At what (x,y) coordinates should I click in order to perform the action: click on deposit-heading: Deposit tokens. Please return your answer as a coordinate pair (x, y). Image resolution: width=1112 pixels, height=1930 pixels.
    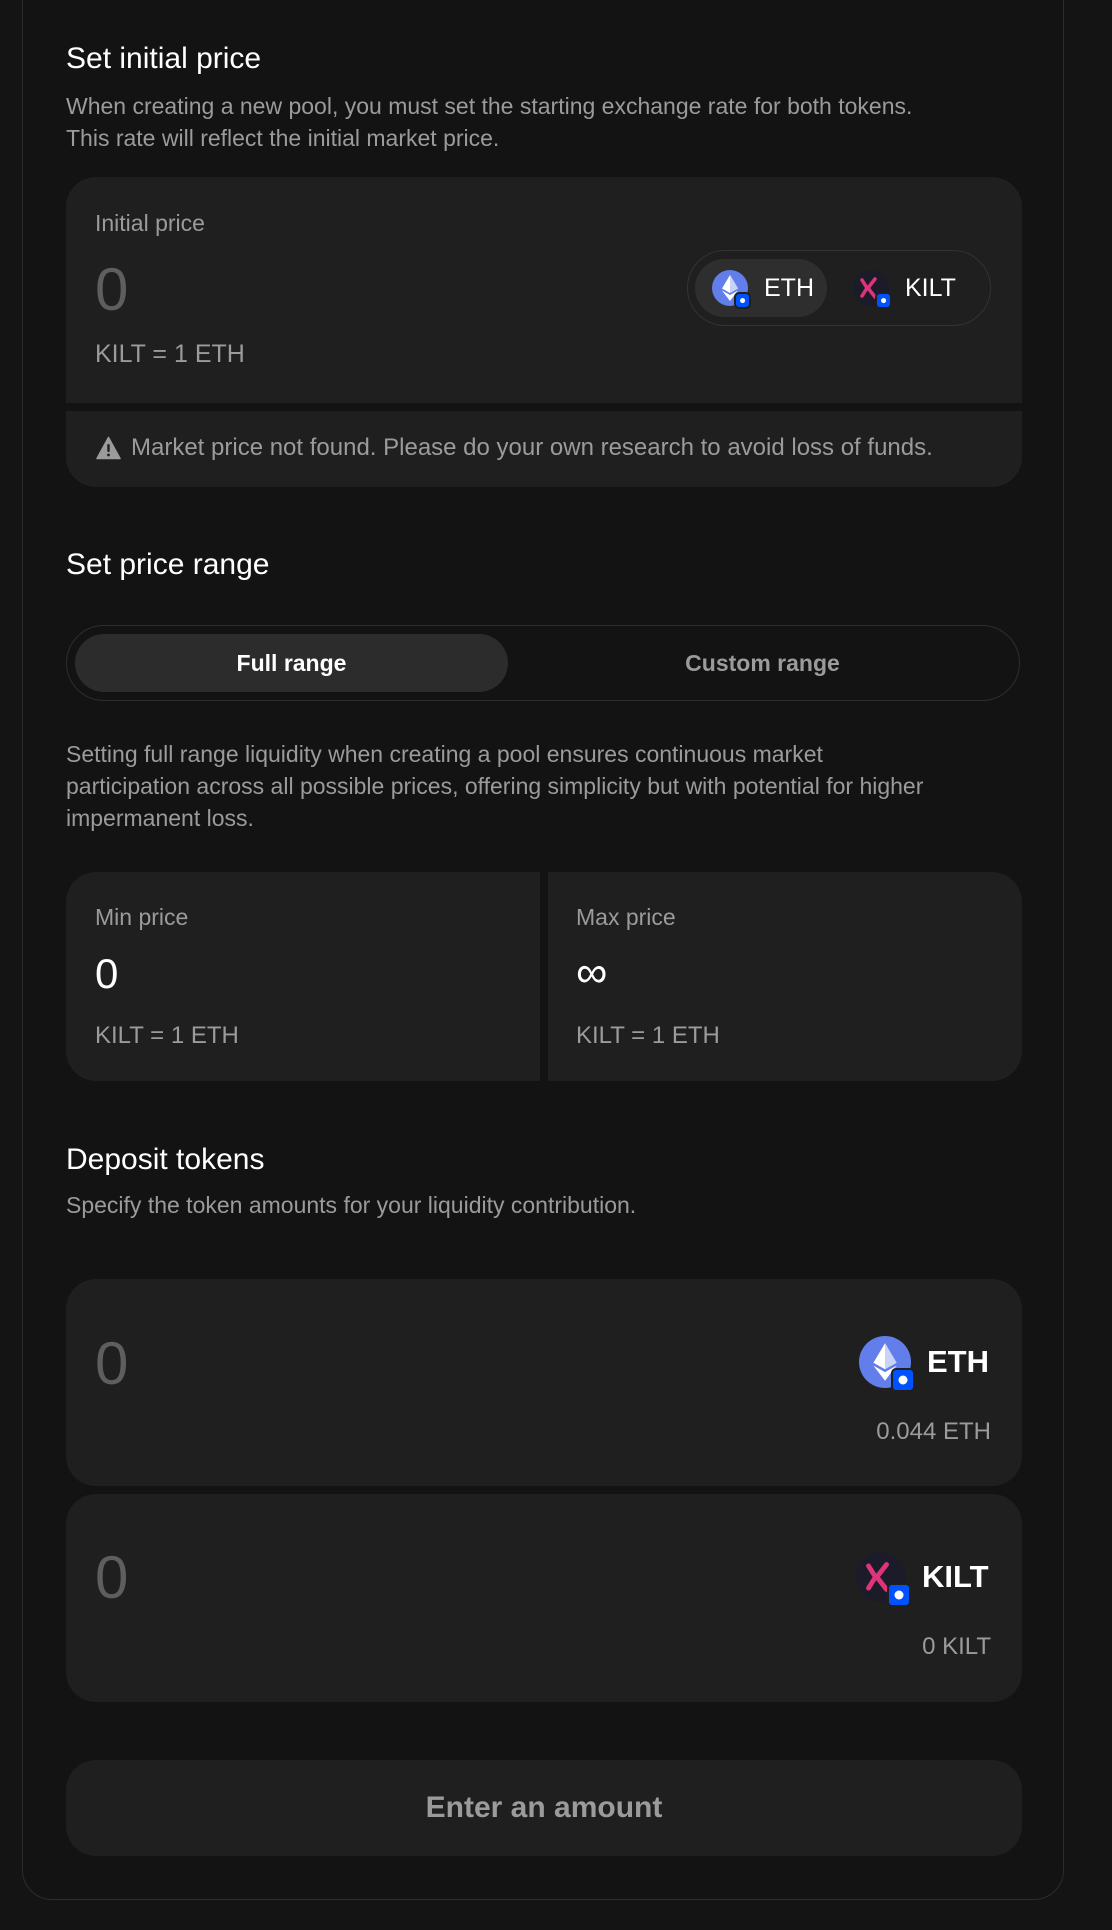
    Looking at the image, I should click on (165, 1159).